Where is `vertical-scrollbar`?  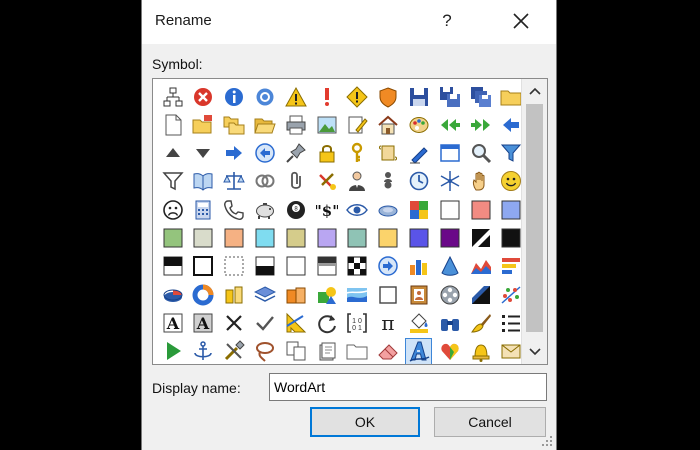 vertical-scrollbar is located at coordinates (534, 221).